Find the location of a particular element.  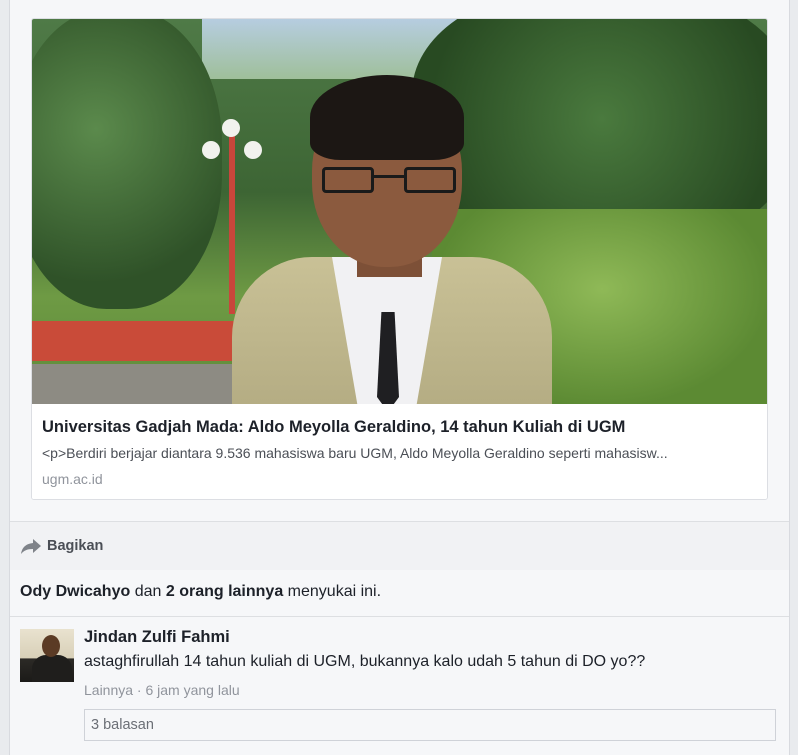

photo-railing is located at coordinates (137, 341).